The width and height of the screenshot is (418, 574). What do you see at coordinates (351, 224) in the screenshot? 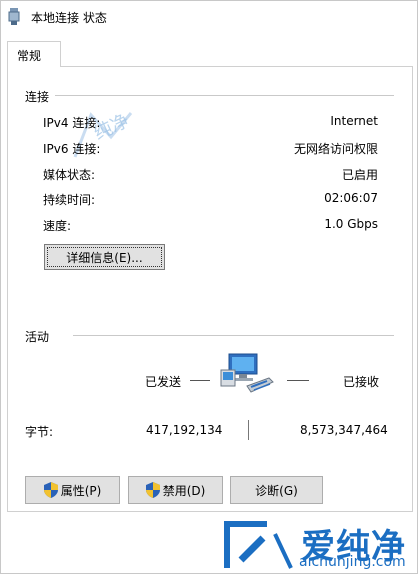
I see `speed-value: 1.0 Gbps` at bounding box center [351, 224].